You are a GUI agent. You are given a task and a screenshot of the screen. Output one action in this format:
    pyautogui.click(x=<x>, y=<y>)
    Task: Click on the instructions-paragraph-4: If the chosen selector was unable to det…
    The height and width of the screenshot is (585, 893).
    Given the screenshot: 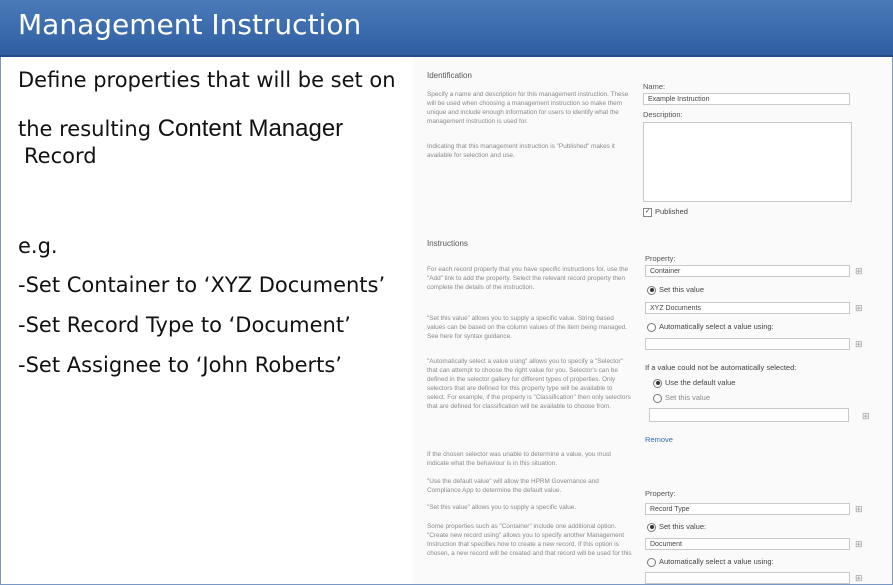 What is the action you would take?
    pyautogui.click(x=519, y=459)
    